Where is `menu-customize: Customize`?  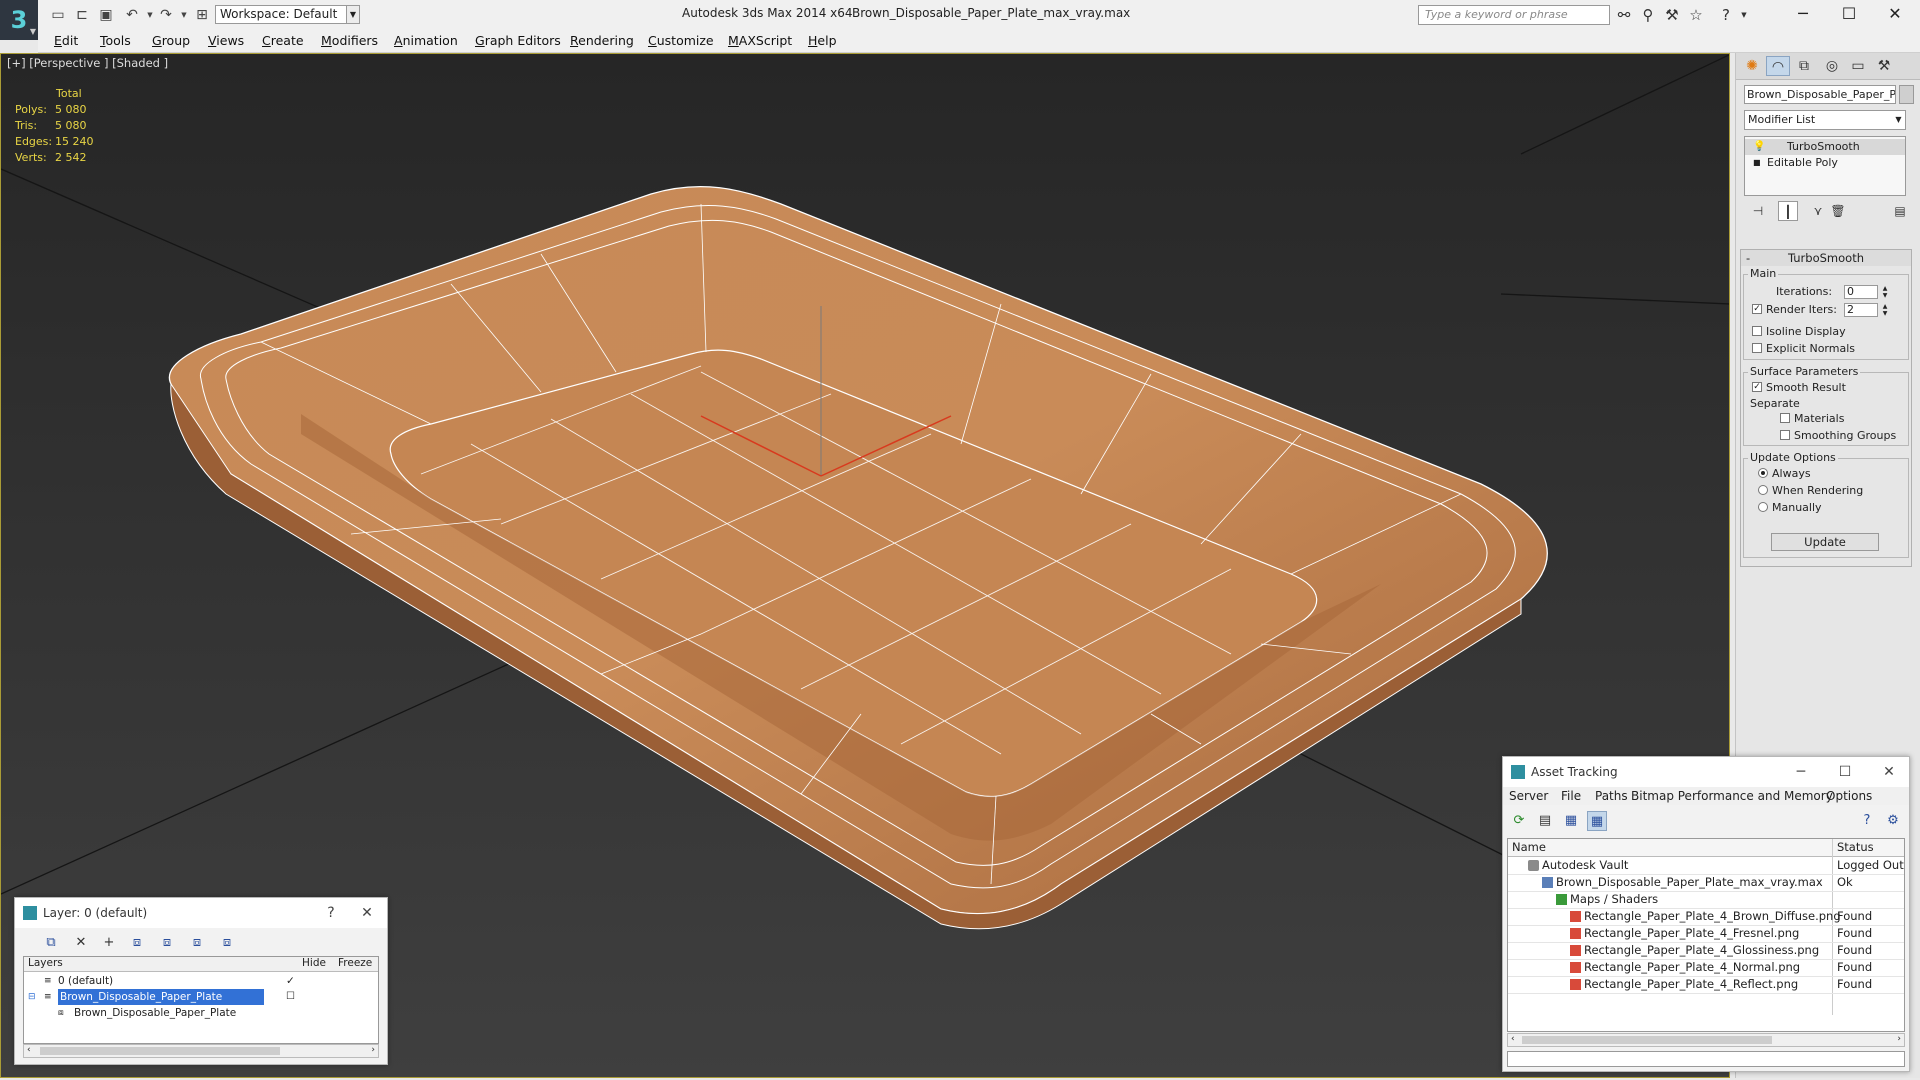
menu-customize: Customize is located at coordinates (681, 40).